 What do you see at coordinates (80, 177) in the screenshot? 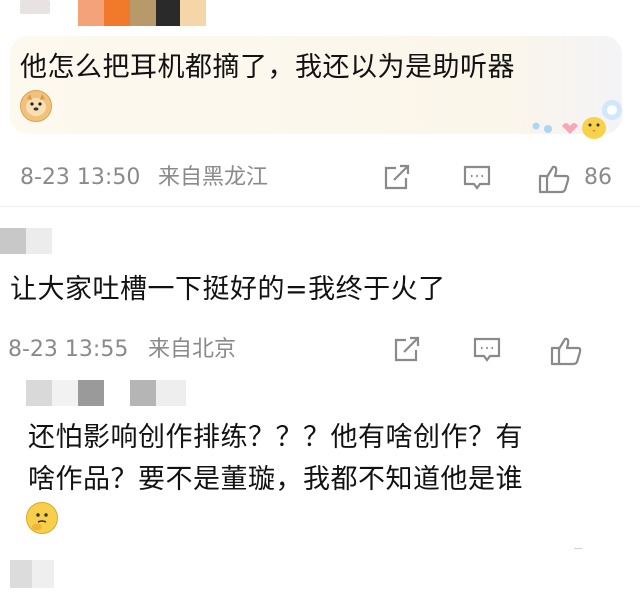
I see `comment-time-1: 8-23 13:50` at bounding box center [80, 177].